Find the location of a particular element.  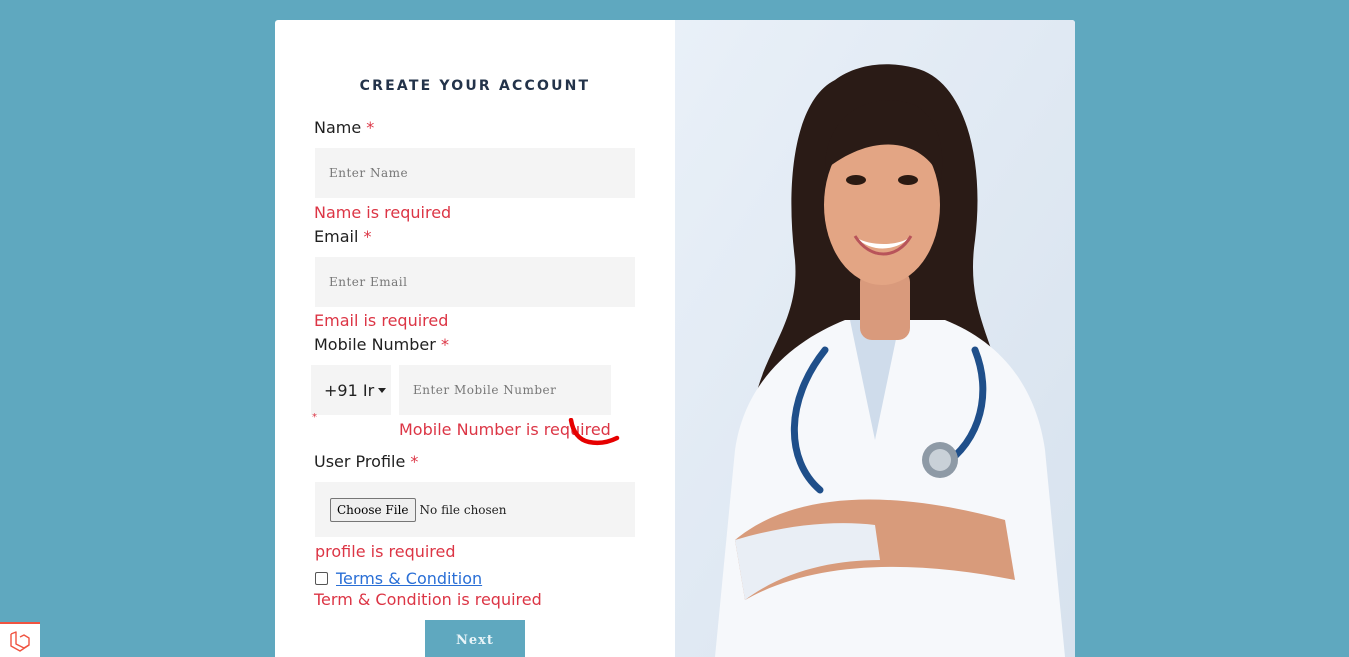

laravel-logo-icon is located at coordinates (20, 641).